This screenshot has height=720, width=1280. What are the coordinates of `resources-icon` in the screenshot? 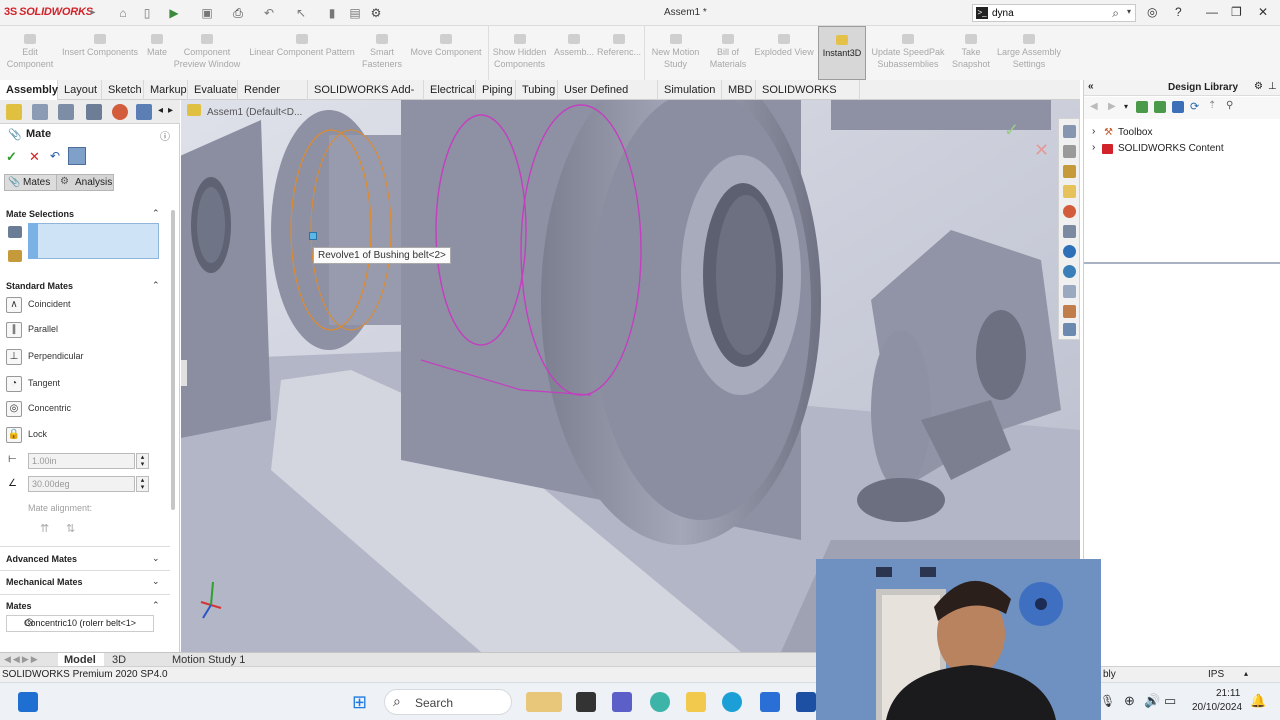 It's located at (1069, 151).